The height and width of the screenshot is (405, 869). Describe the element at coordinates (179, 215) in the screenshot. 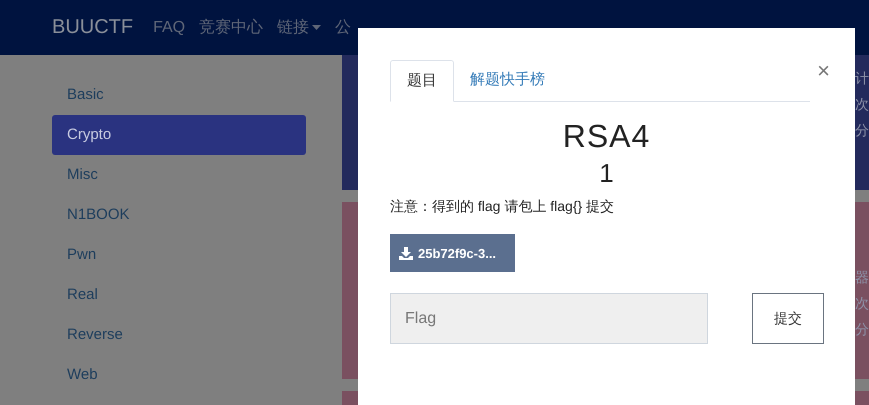

I see `category-item: N1BOOK` at that location.